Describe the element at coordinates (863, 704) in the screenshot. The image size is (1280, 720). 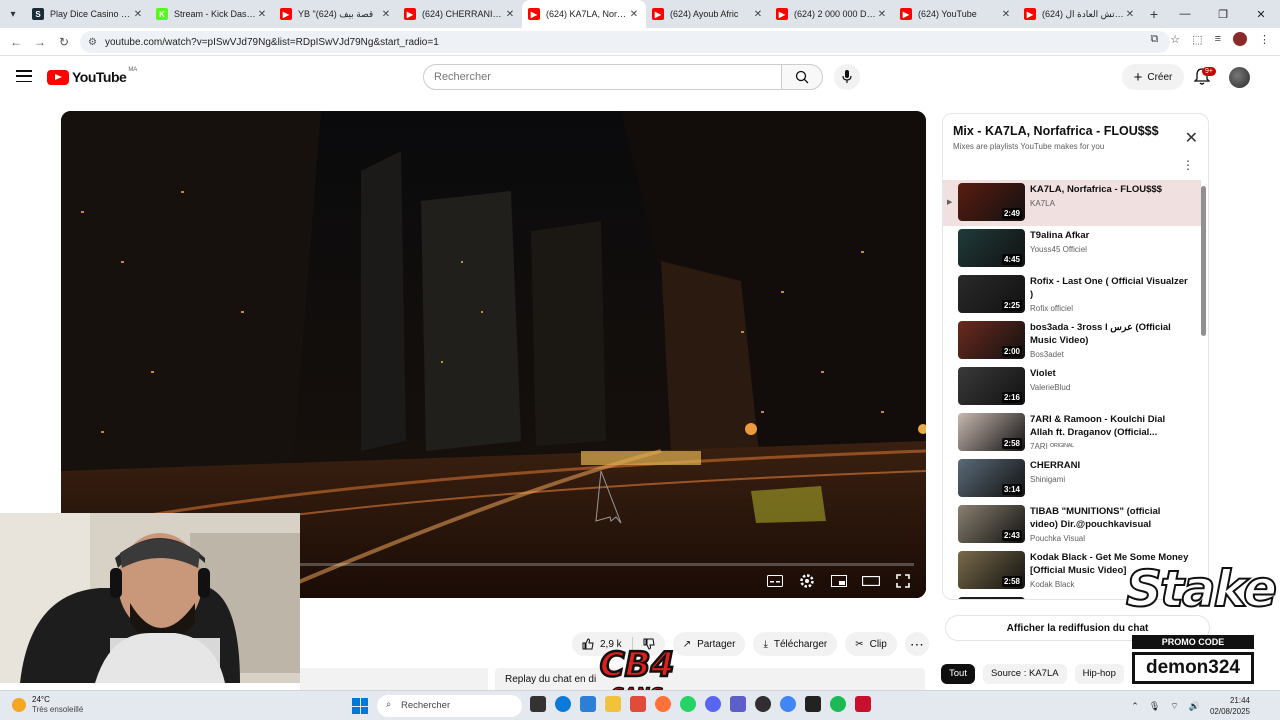
I see `shield-app-icon` at that location.